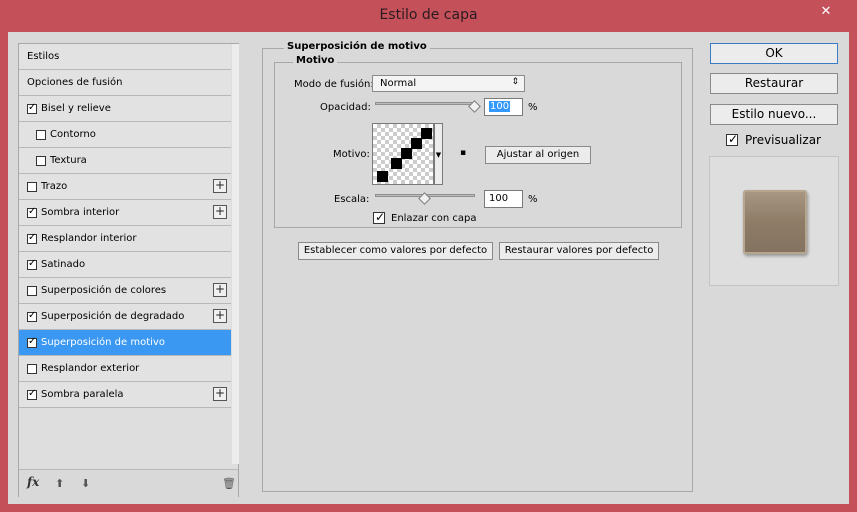 The width and height of the screenshot is (857, 512). Describe the element at coordinates (774, 83) in the screenshot. I see `restore-button: Restaurar` at that location.